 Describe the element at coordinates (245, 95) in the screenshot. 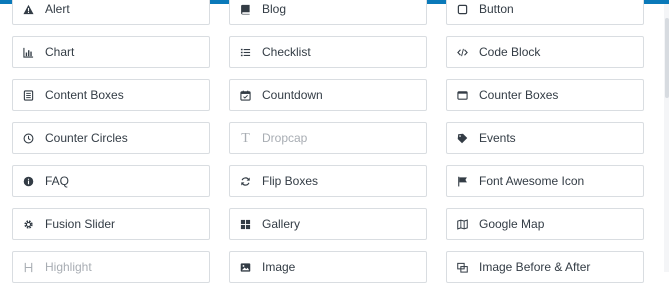

I see `calendar-icon` at that location.